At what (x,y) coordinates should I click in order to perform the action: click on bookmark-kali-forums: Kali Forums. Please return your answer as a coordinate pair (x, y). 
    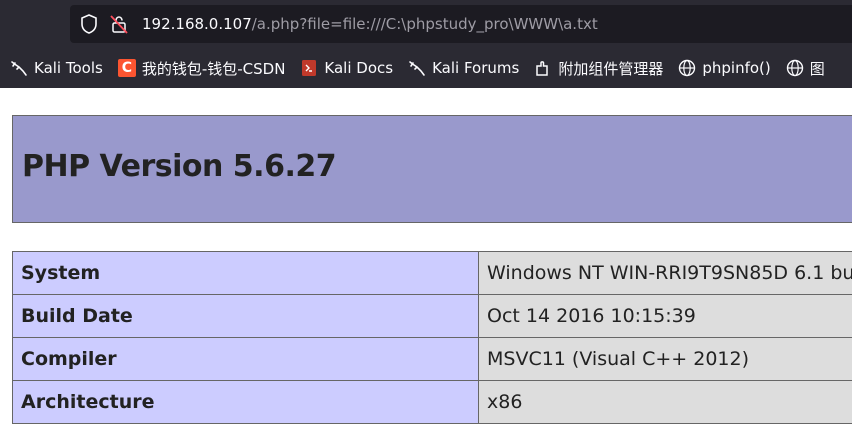
    Looking at the image, I should click on (463, 68).